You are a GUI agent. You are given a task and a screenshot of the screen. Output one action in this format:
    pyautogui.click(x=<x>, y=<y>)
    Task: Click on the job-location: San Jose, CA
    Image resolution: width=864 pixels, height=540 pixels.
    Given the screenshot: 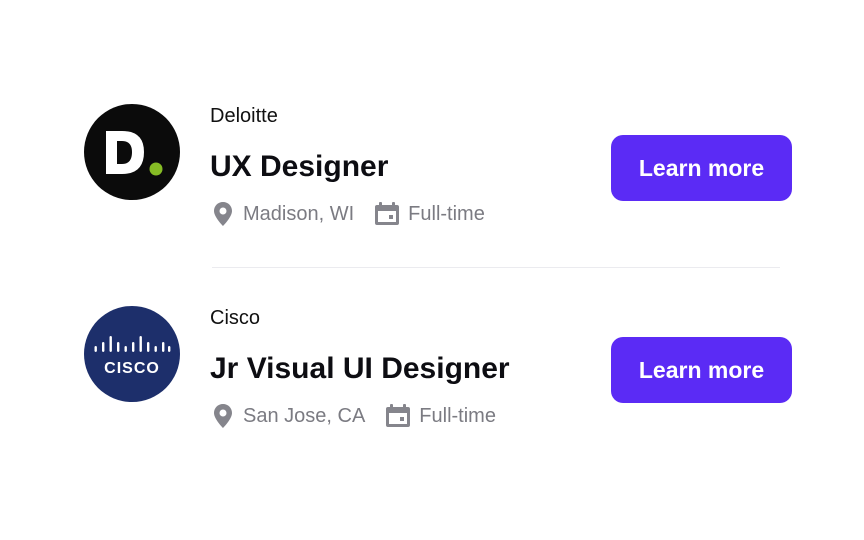 What is the action you would take?
    pyautogui.click(x=304, y=416)
    